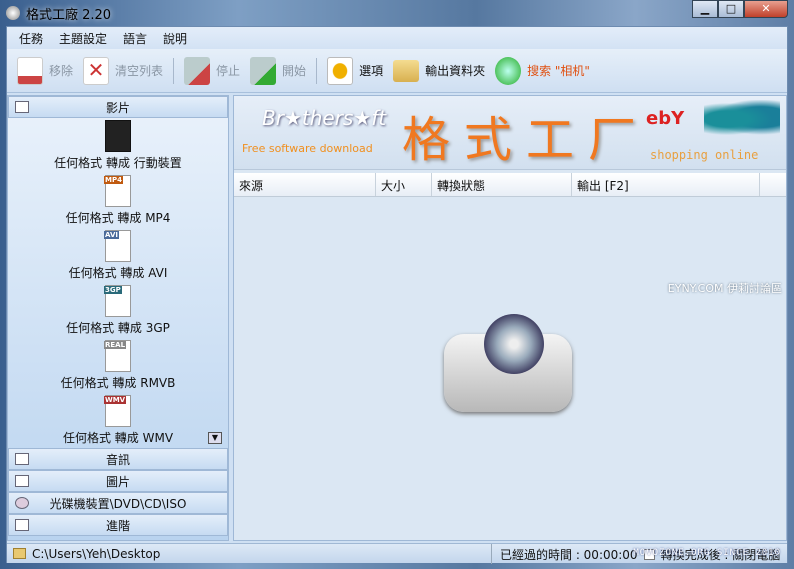  I want to click on shopping-text: shopping online, so click(704, 155).